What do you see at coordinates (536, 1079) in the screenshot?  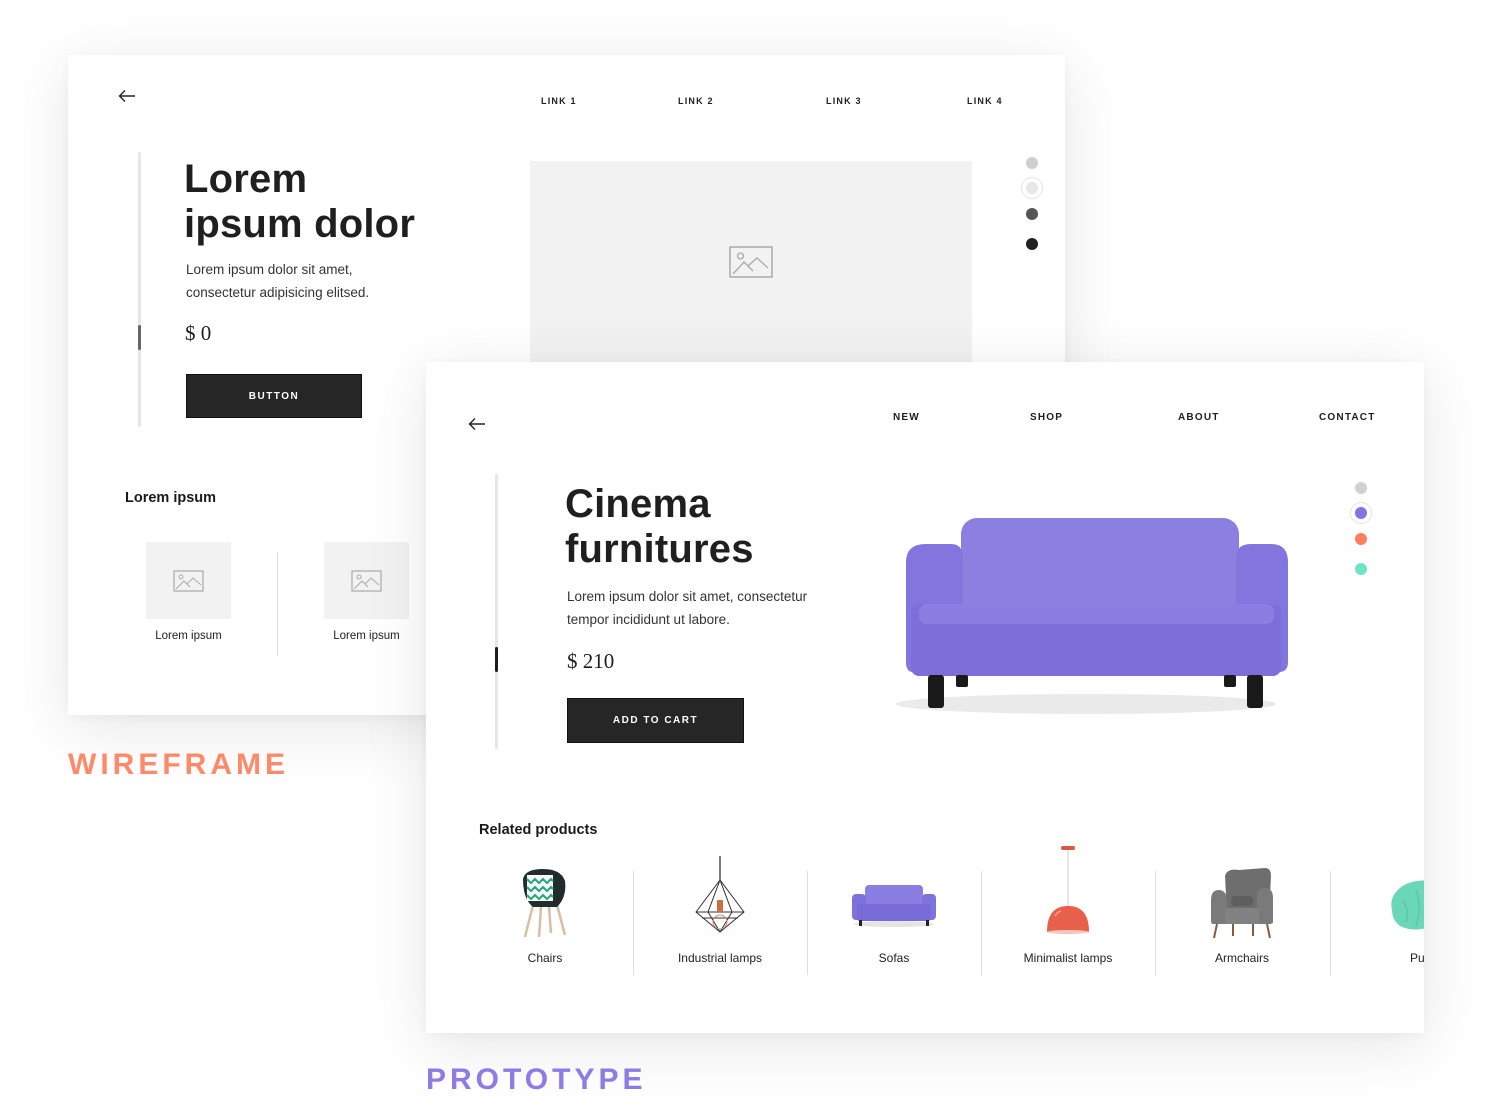 I see `prototype-caption: PROTOTYPE` at bounding box center [536, 1079].